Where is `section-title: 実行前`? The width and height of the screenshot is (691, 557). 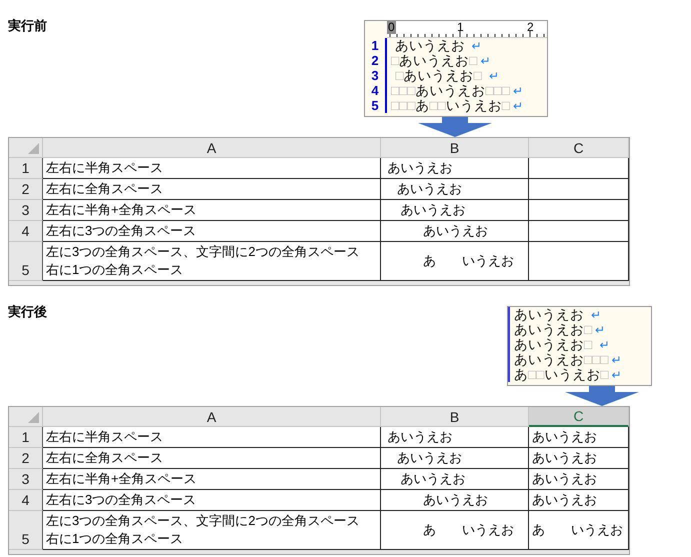 section-title: 実行前 is located at coordinates (27, 26).